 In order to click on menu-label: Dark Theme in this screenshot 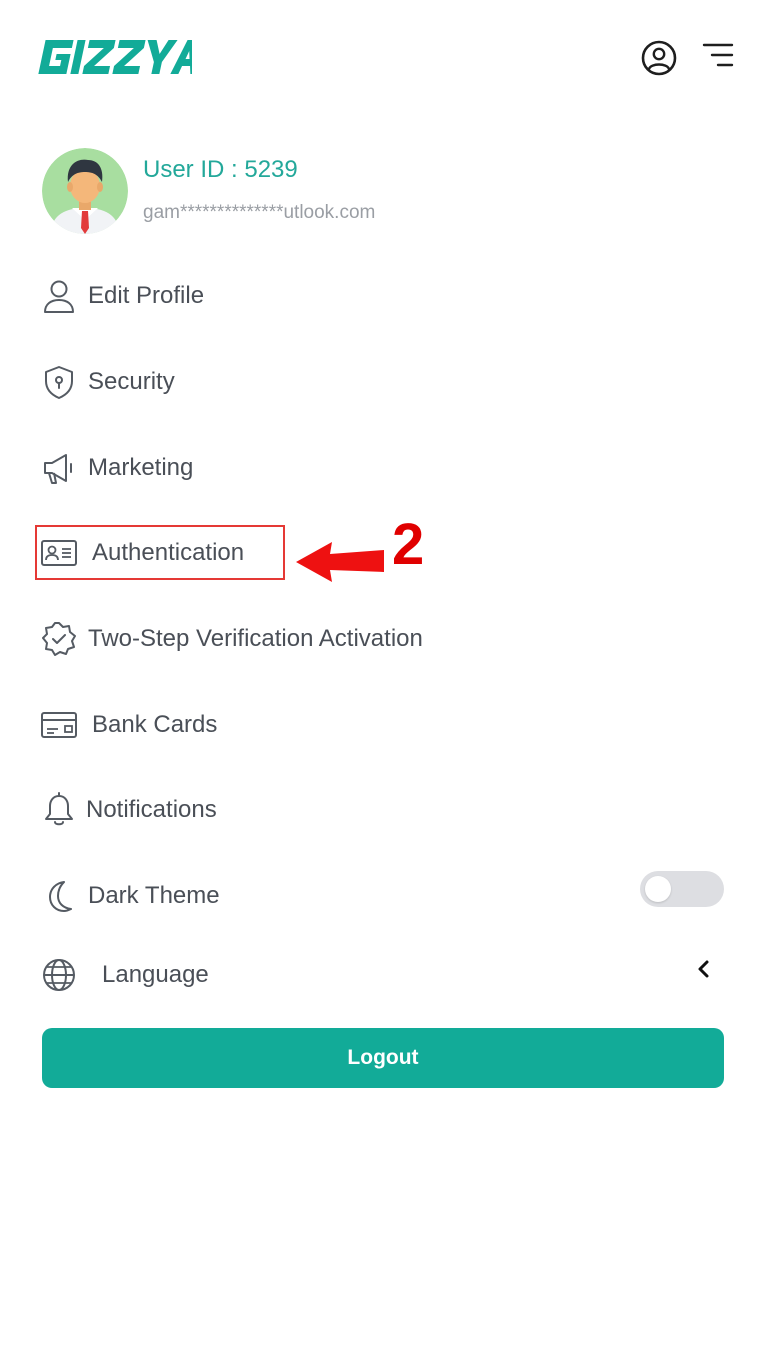, I will do `click(154, 895)`.